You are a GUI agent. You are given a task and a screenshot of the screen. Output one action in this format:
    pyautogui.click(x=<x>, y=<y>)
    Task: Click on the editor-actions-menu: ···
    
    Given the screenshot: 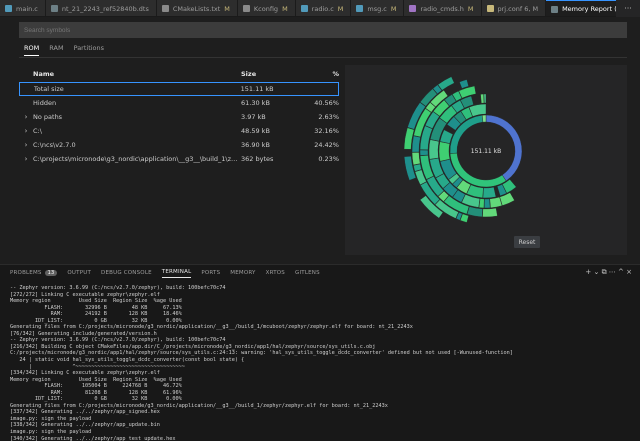 What is the action you would take?
    pyautogui.click(x=628, y=8)
    